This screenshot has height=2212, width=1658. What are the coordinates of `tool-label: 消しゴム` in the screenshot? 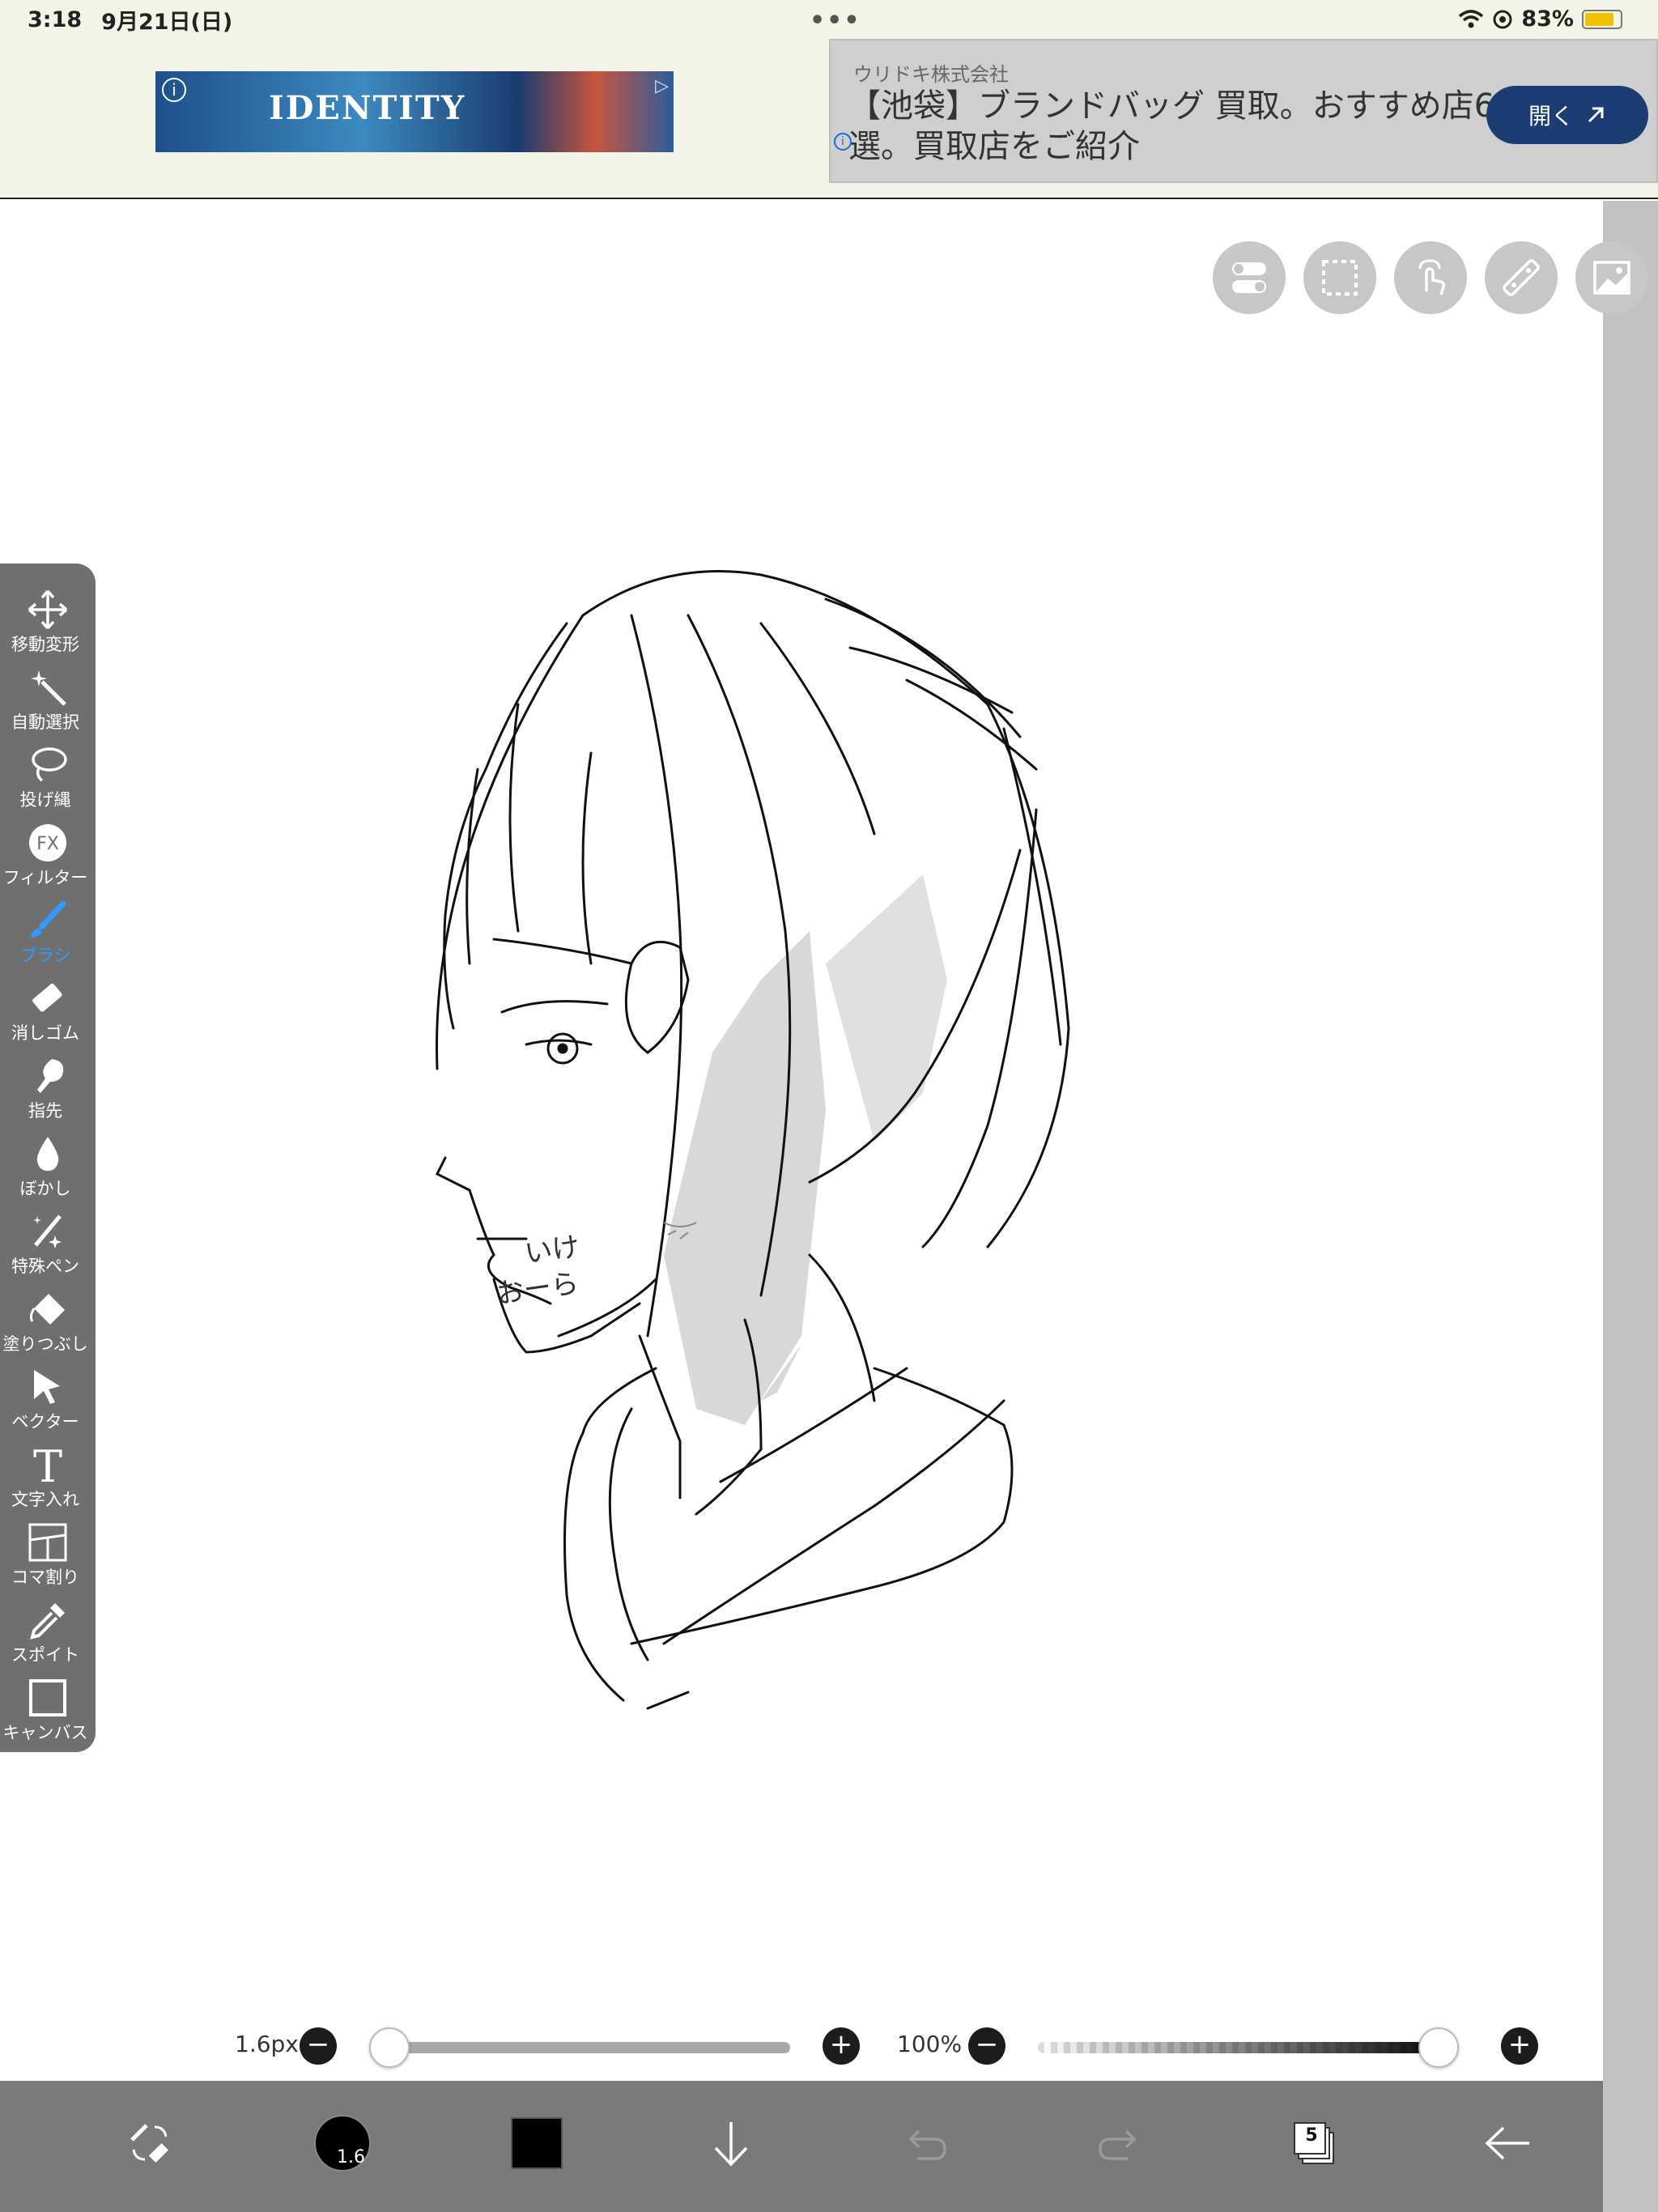 It's located at (45, 1033).